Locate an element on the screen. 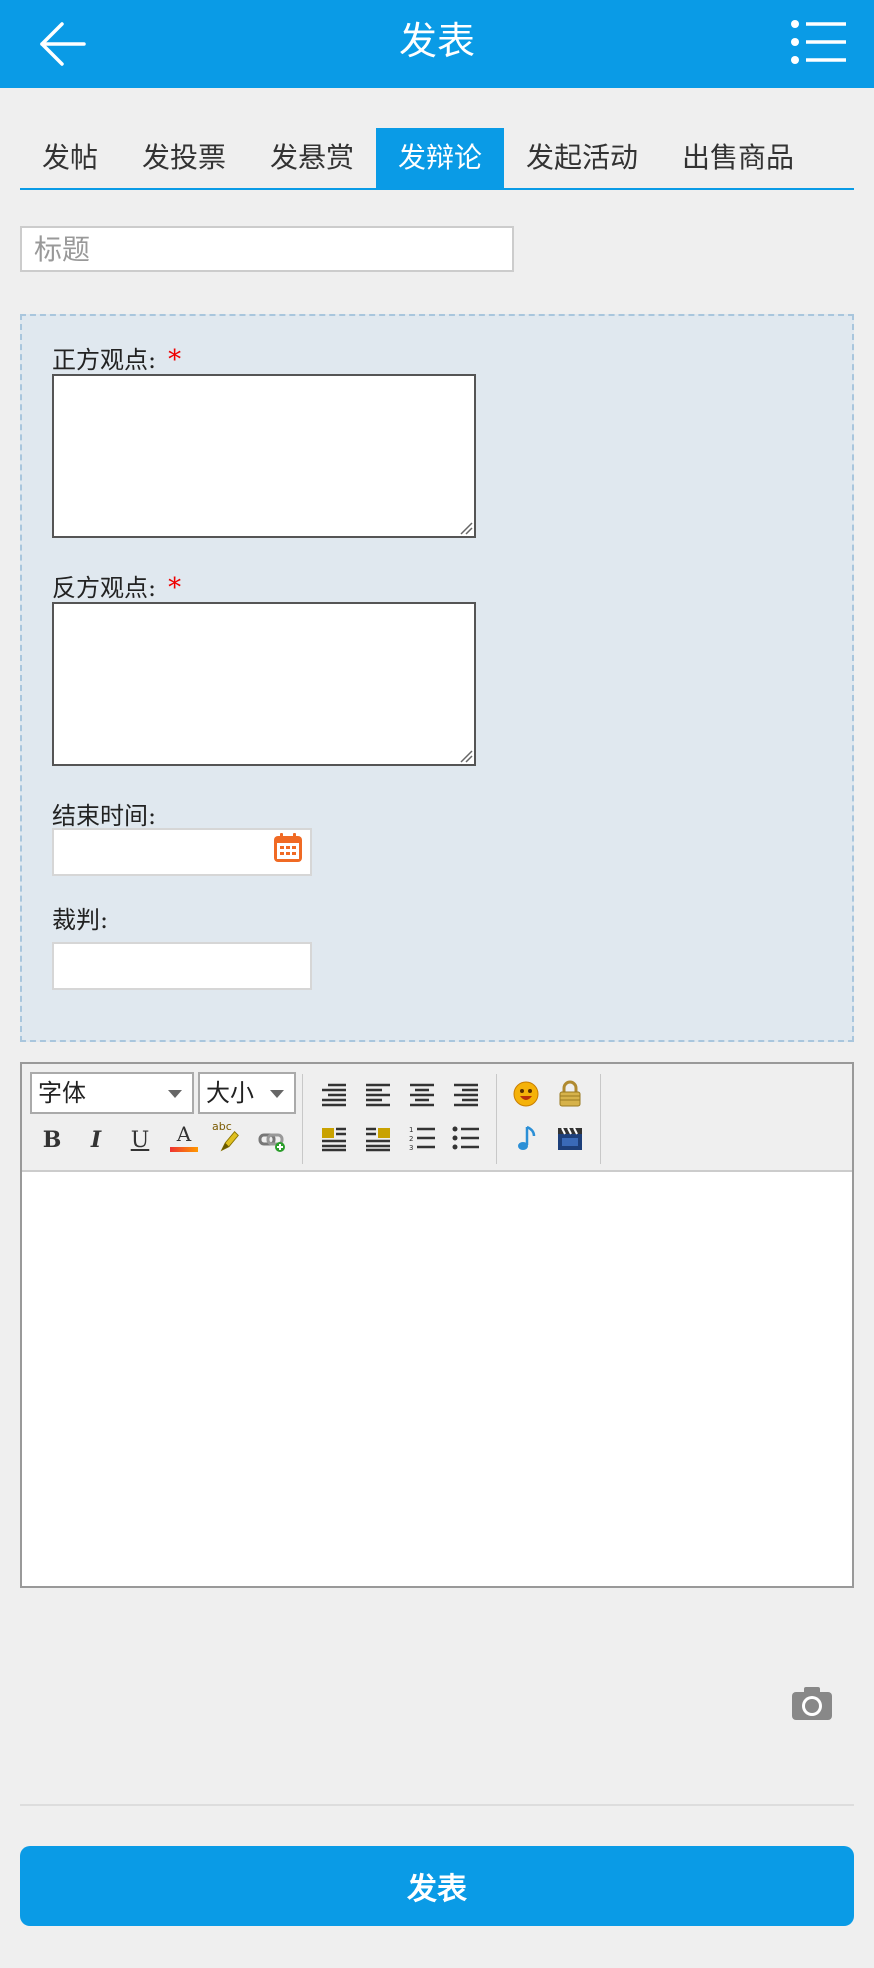 The image size is (874, 1968). music-note-icon is located at coordinates (527, 1137).